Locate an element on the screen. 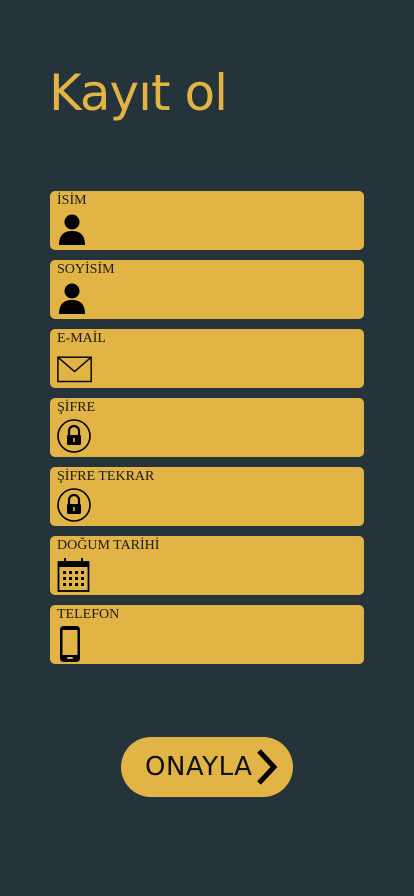  password-field: ŞİFRE is located at coordinates (207, 427).